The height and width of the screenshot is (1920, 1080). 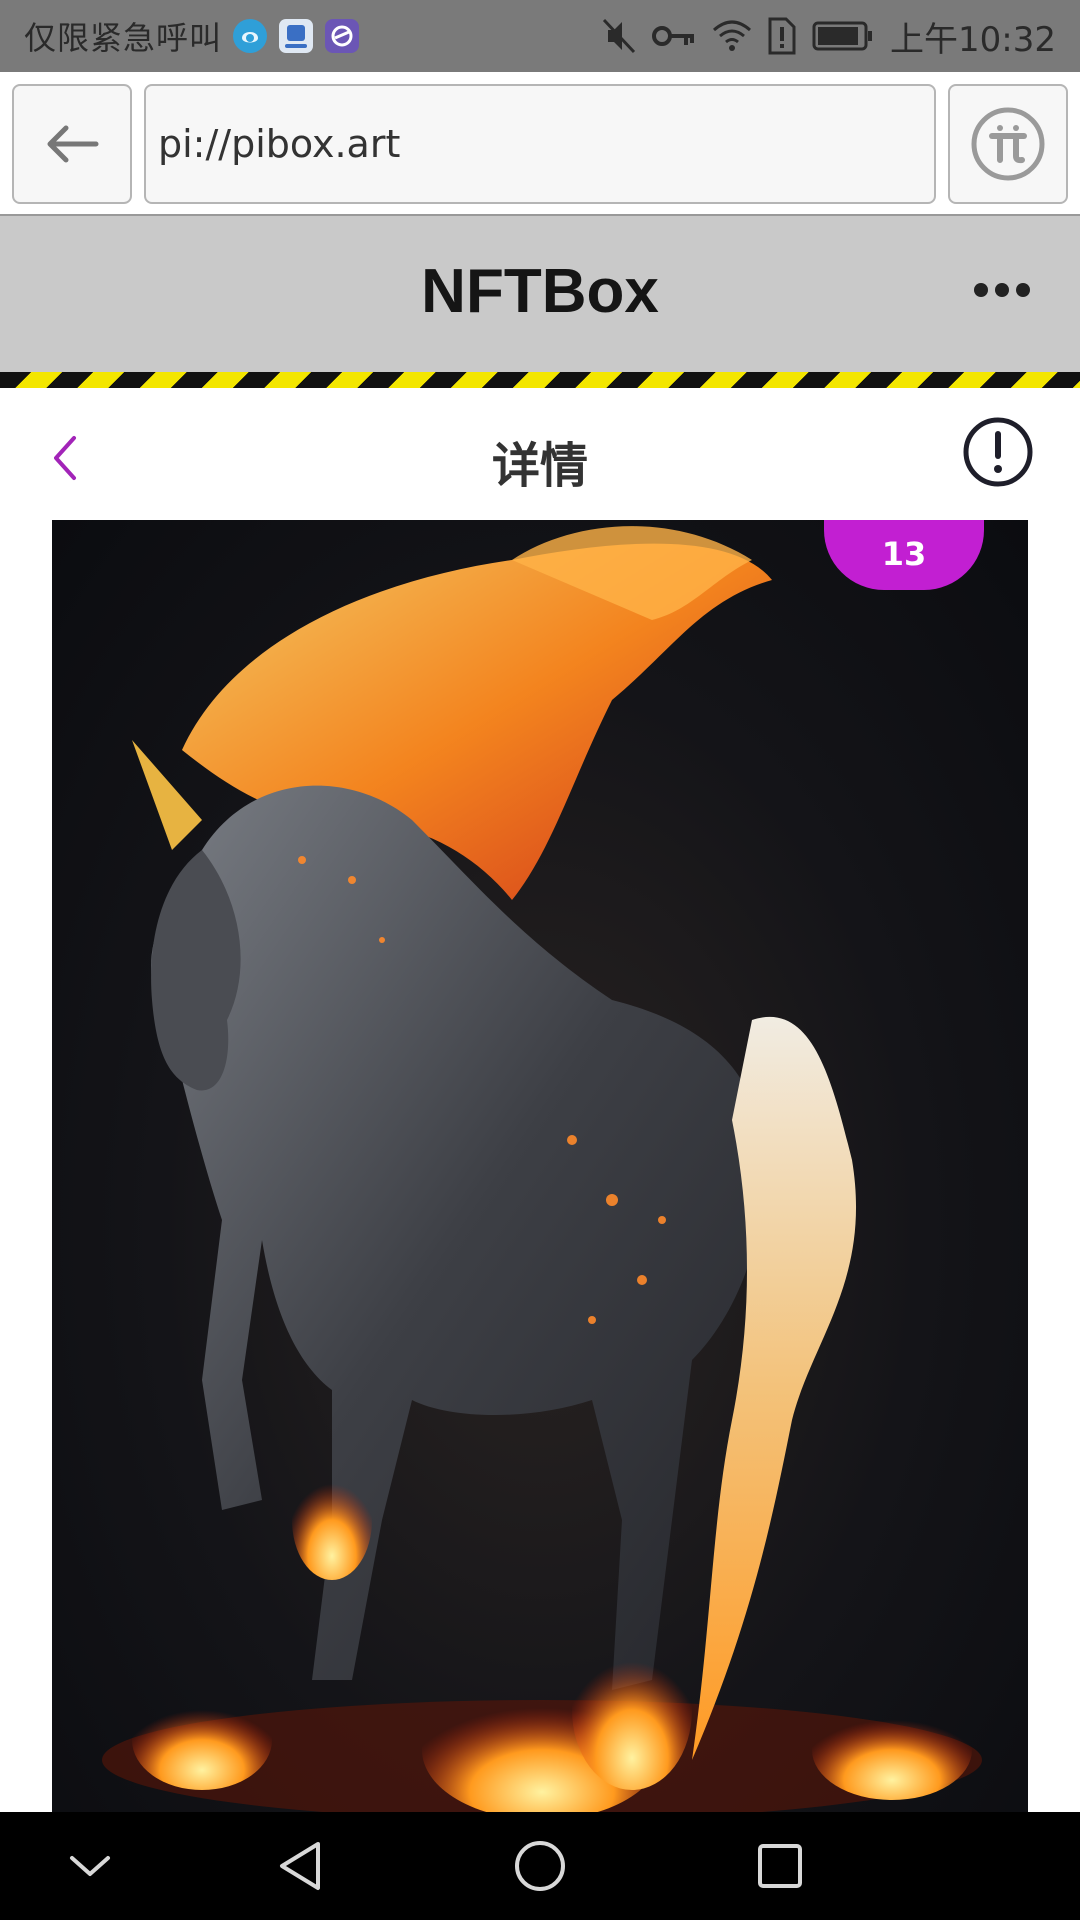 I want to click on browser-icon, so click(x=342, y=36).